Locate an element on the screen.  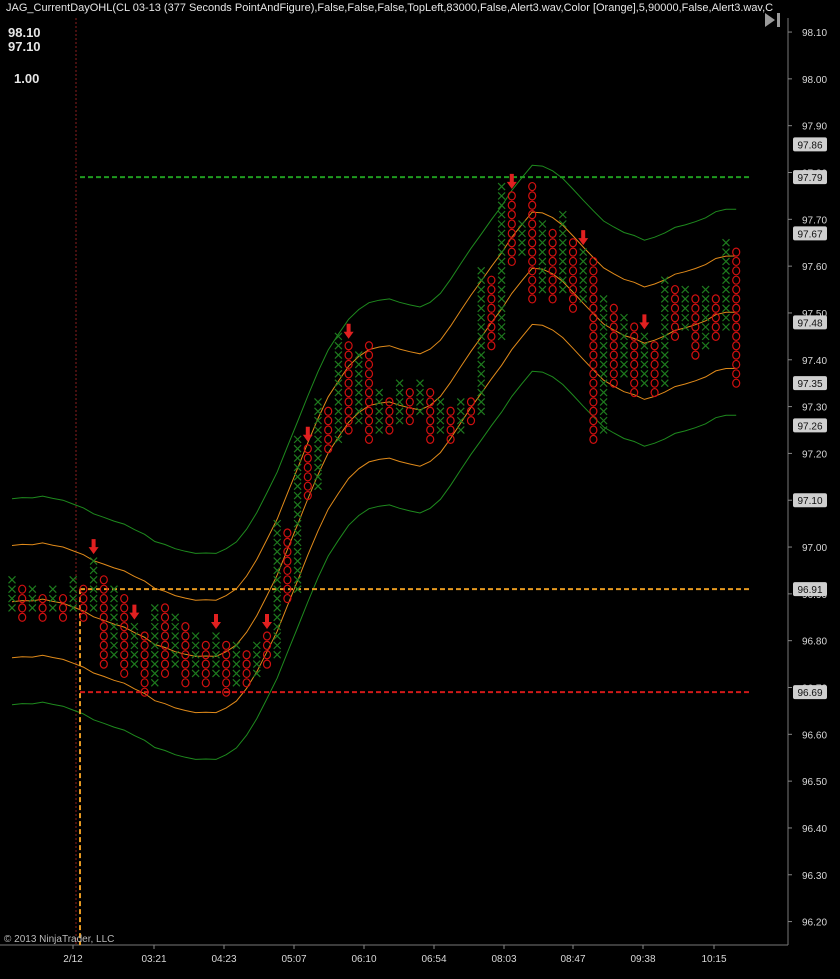
x-tick-label: 05:07 is located at coordinates (293, 959).